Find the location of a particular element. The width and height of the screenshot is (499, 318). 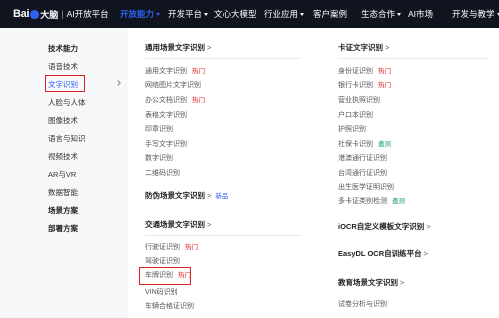

nav-open-capabilities: 开放能力 is located at coordinates (140, 14).